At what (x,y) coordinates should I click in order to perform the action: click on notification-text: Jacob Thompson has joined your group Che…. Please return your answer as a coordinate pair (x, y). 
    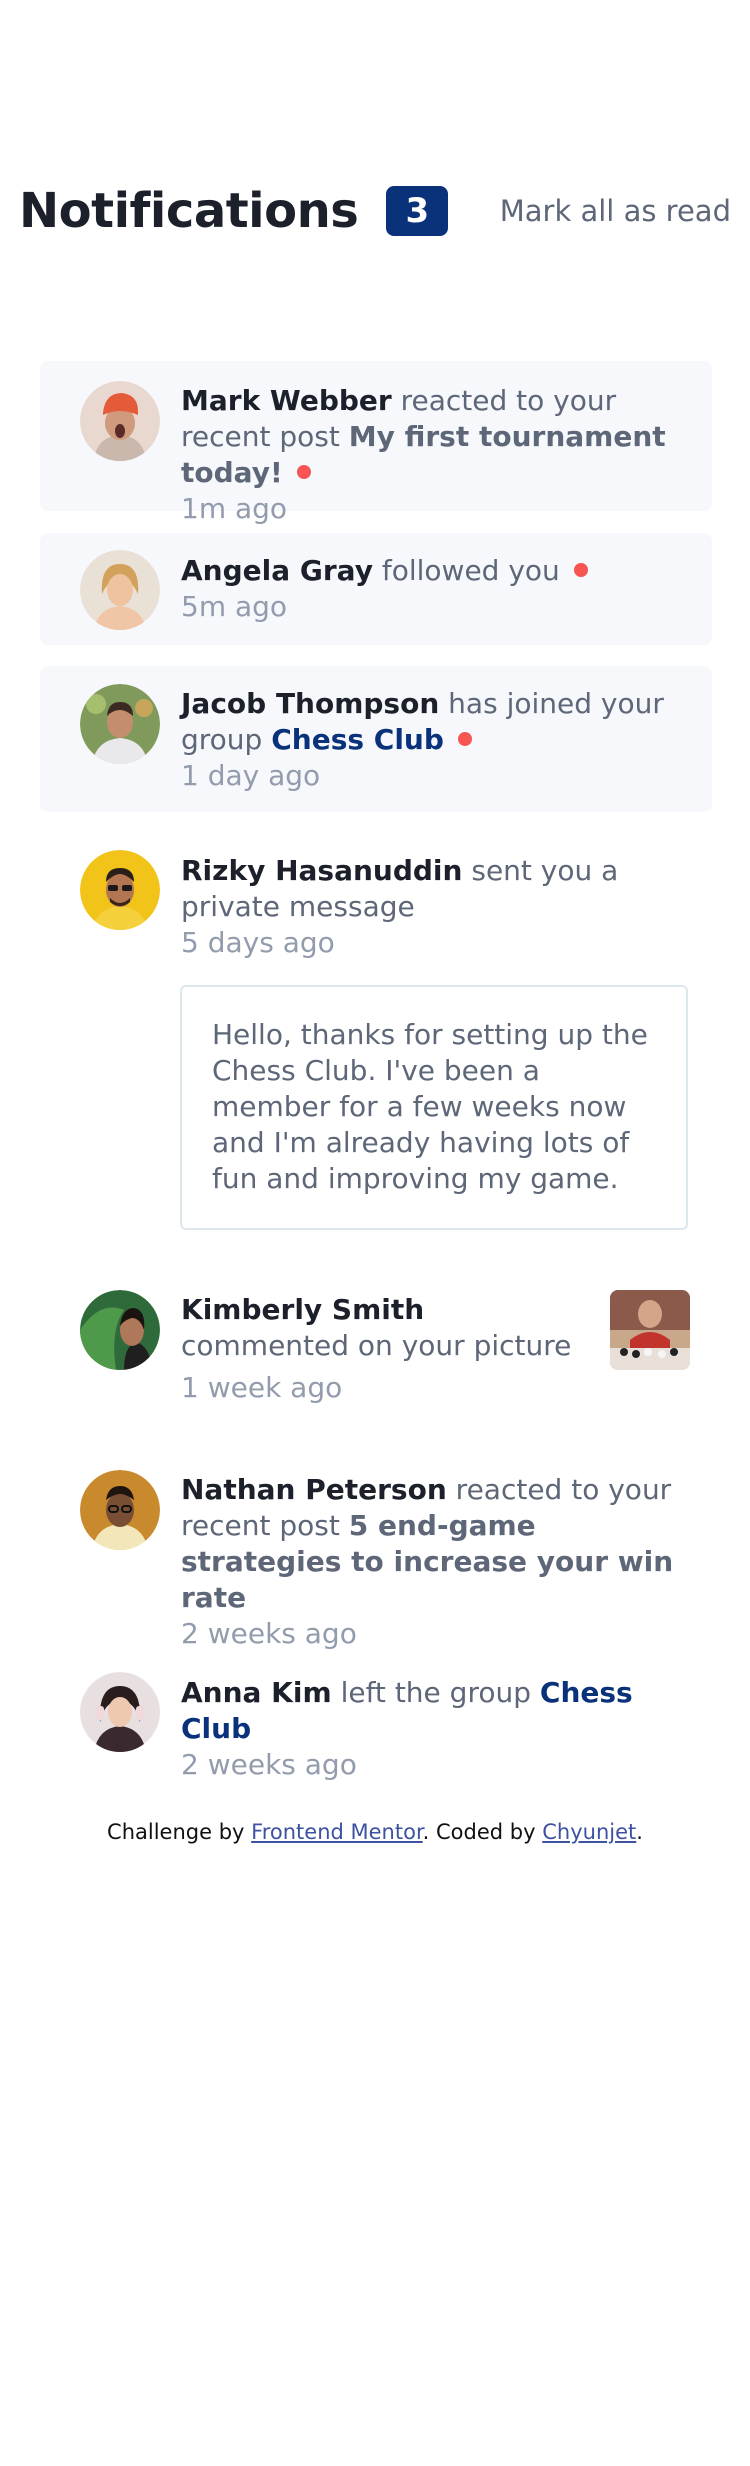
    Looking at the image, I should click on (433, 740).